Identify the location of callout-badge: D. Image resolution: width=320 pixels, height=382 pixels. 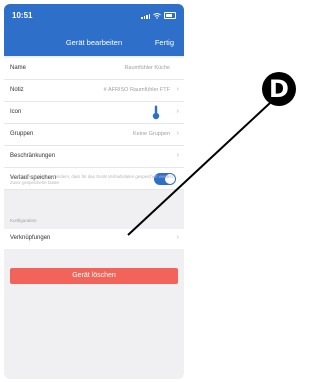
(279, 89).